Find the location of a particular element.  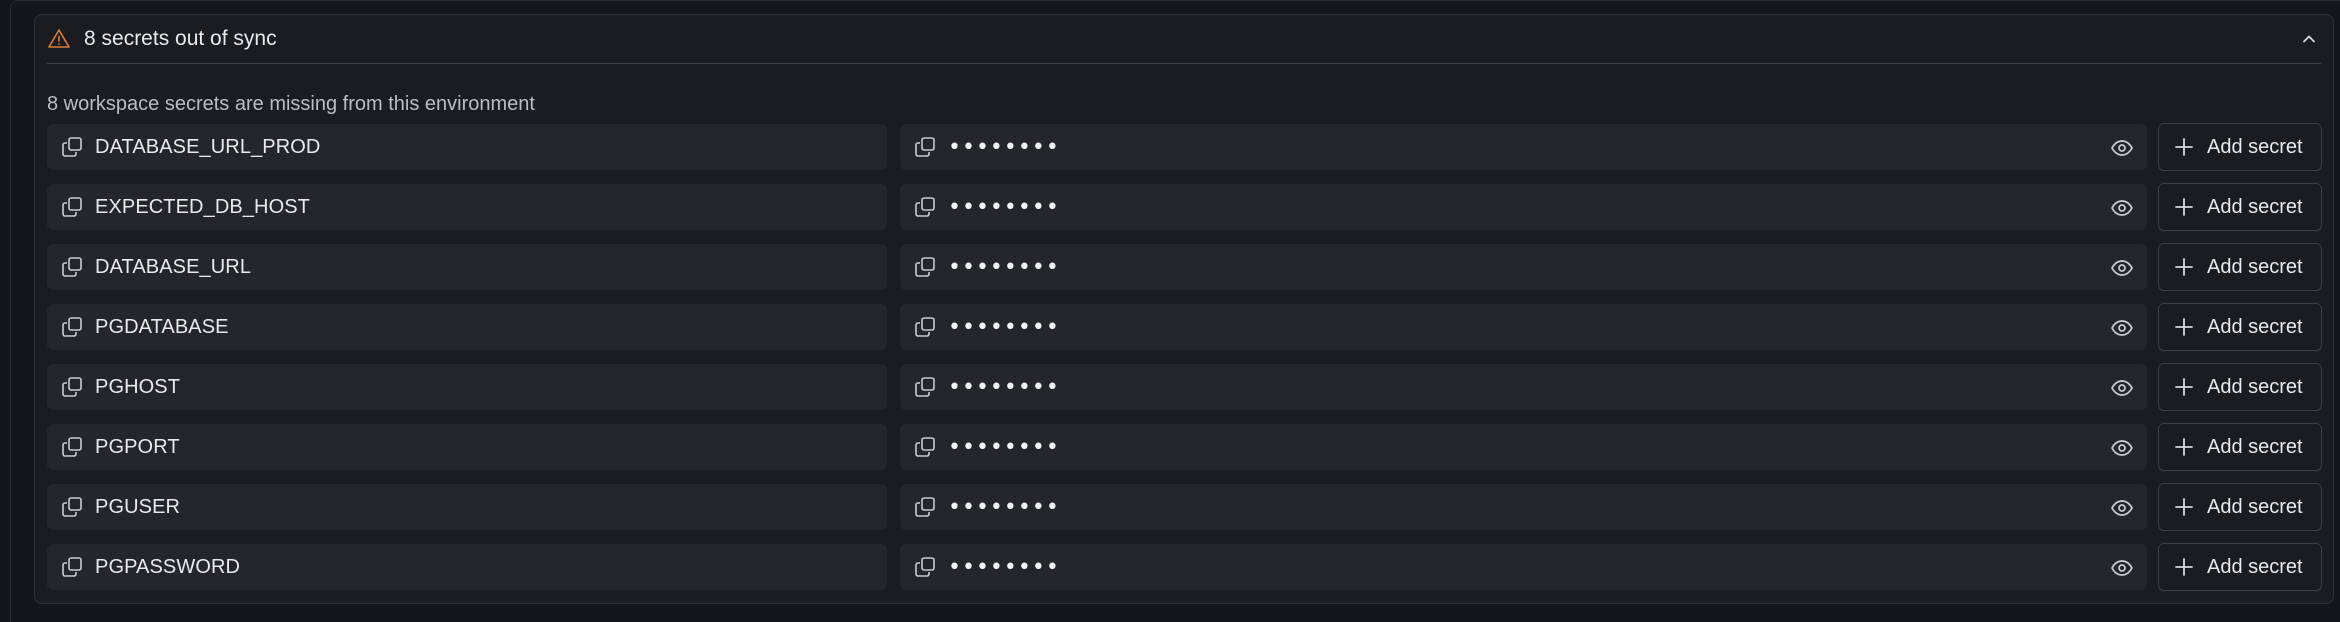

secret-row: PGPORT •••••••• Add secret is located at coordinates (1191, 447).